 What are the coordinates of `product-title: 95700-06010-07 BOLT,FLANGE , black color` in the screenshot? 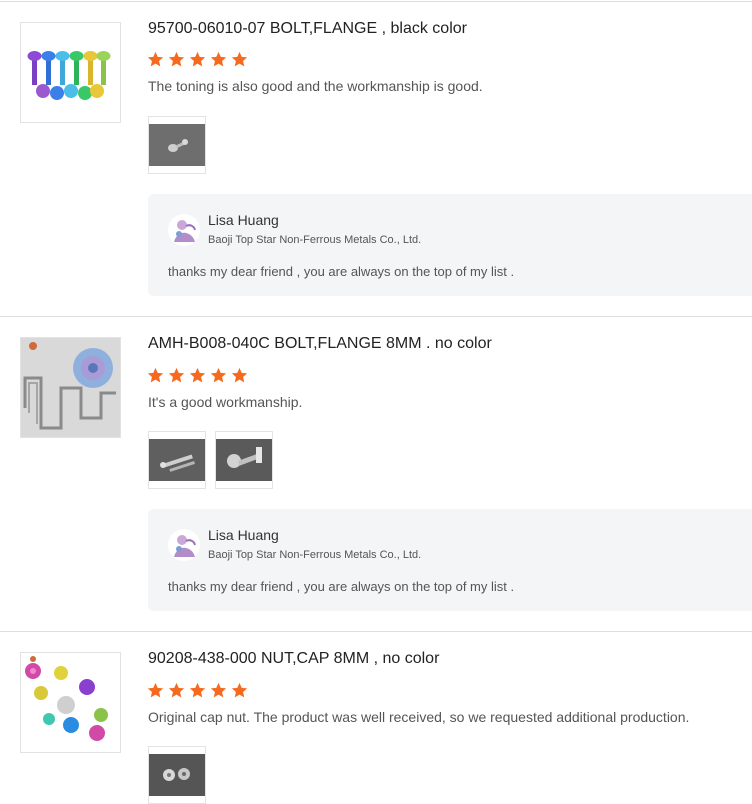 It's located at (307, 29).